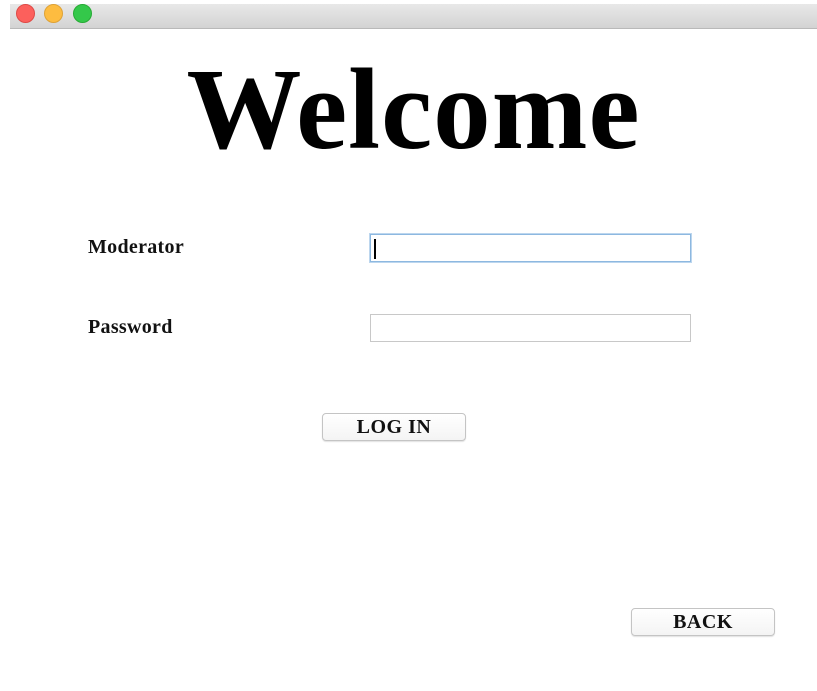 The image size is (817, 691). Describe the element at coordinates (530, 328) in the screenshot. I see `password-input` at that location.